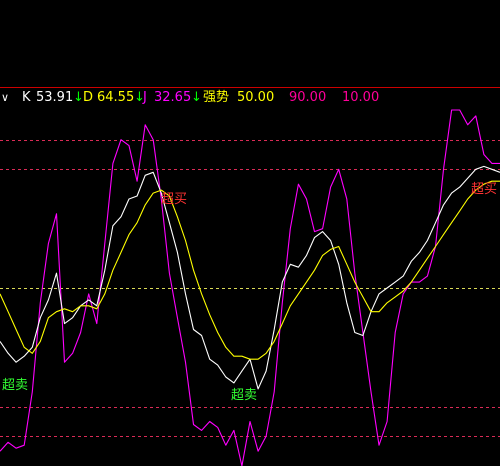  I want to click on legend-strength-label: 强势, so click(216, 97).